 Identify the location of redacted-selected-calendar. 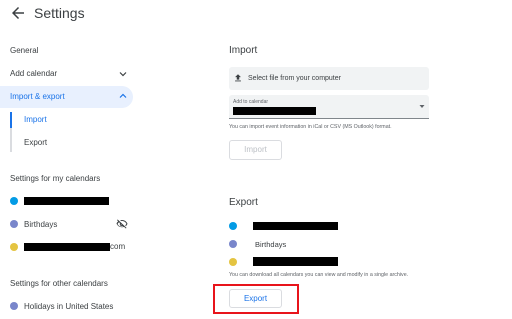
(274, 111).